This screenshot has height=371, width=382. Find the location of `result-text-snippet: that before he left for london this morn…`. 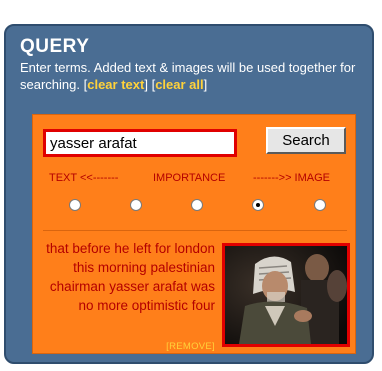

result-text-snippet: that before he left for london this morn… is located at coordinates (130, 277).